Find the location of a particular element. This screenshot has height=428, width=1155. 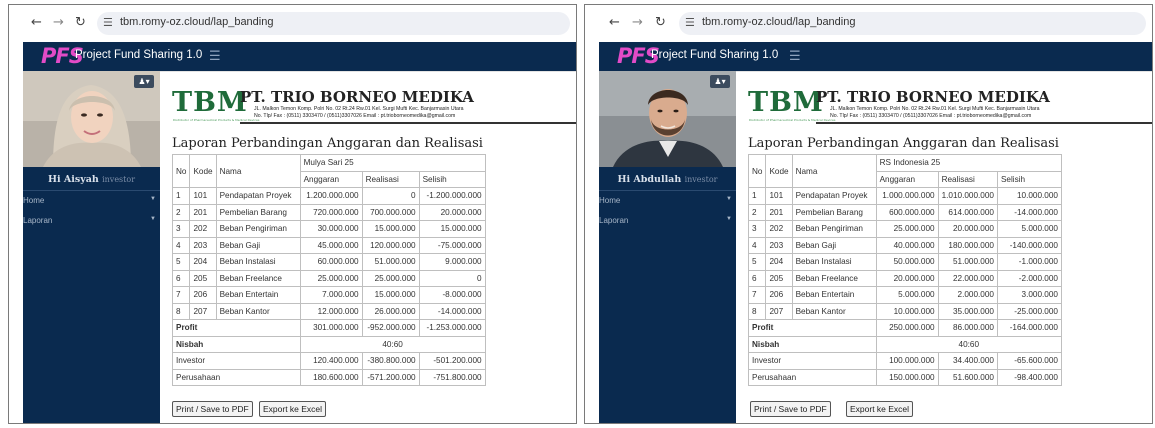

profit-selisih: -164.000.000 is located at coordinates (1029, 328).